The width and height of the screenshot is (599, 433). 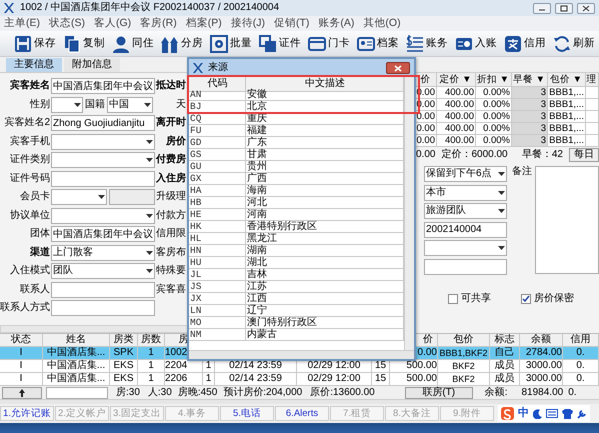 What do you see at coordinates (204, 23) in the screenshot?
I see `menu-item: 档案(P)` at bounding box center [204, 23].